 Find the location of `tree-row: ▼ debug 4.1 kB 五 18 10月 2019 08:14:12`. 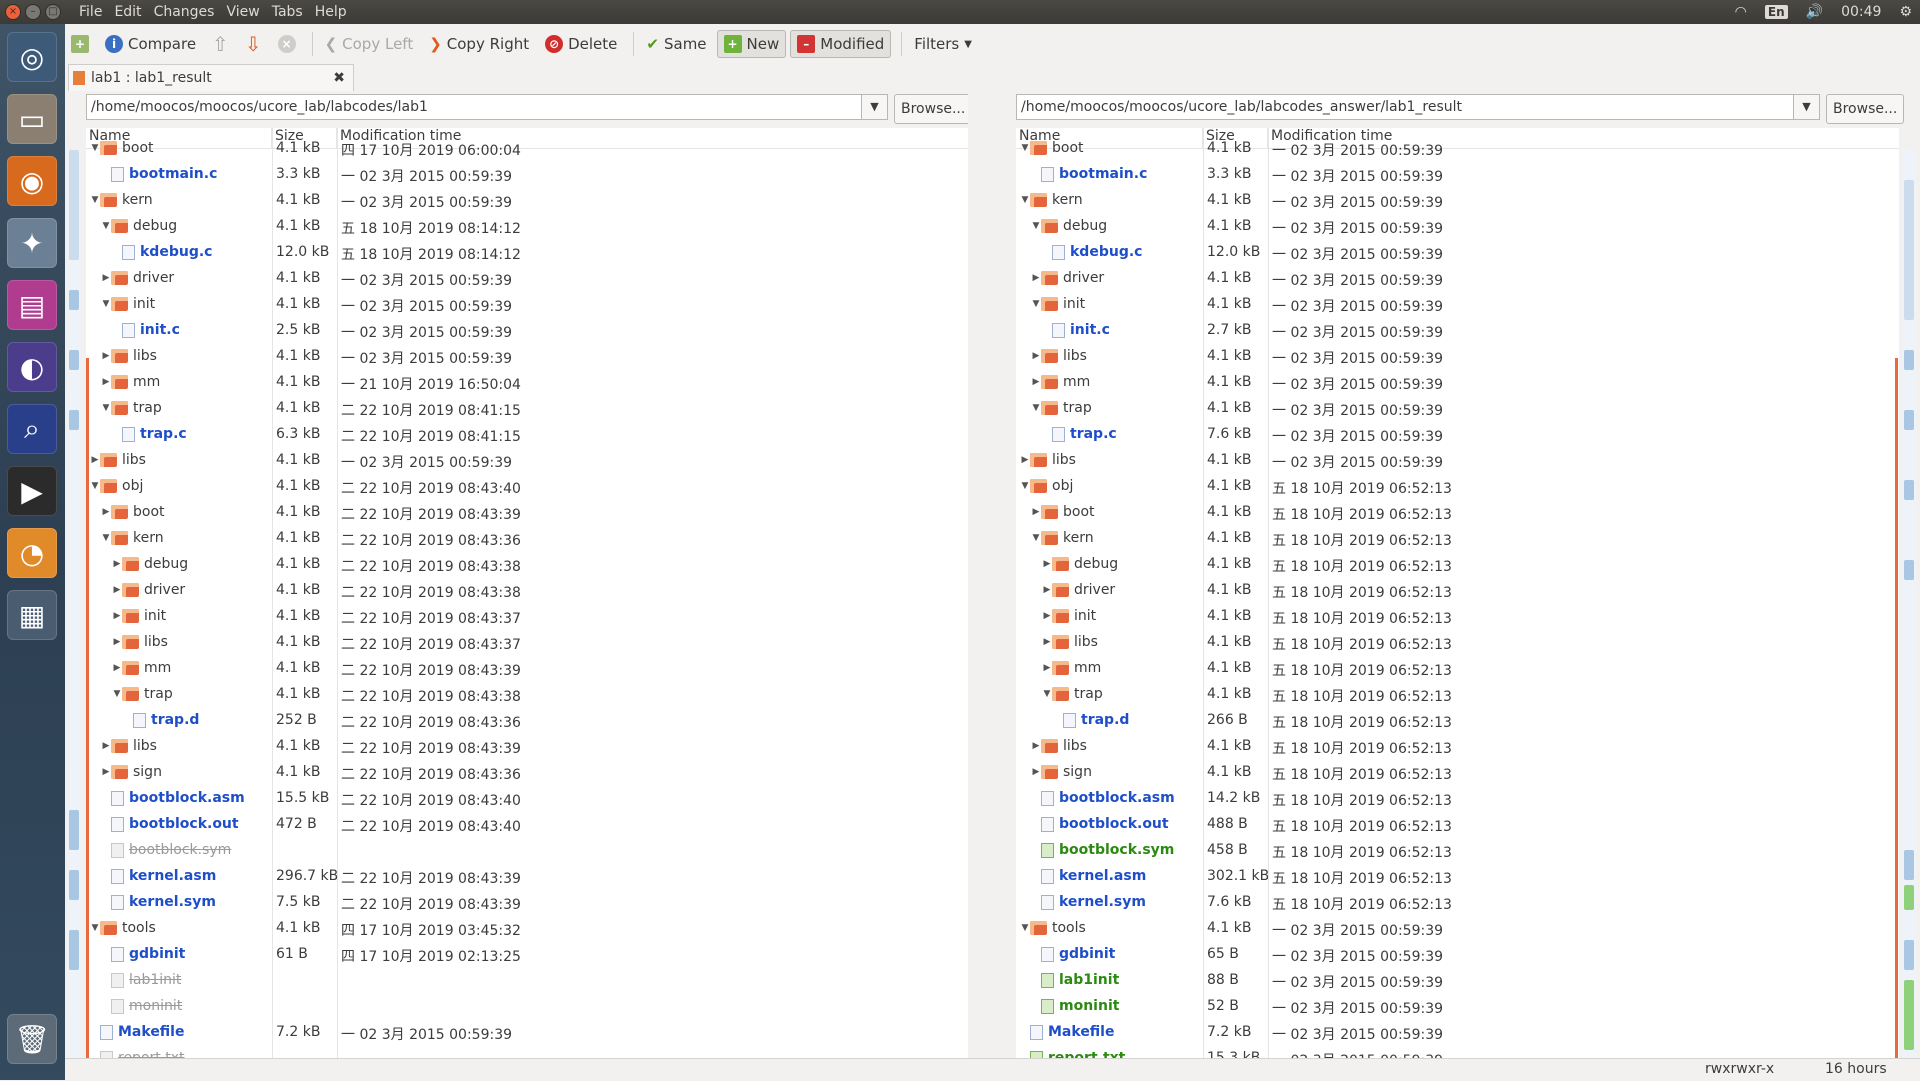

tree-row: ▼ debug 4.1 kB 五 18 10月 2019 08:14:12 is located at coordinates (527, 226).